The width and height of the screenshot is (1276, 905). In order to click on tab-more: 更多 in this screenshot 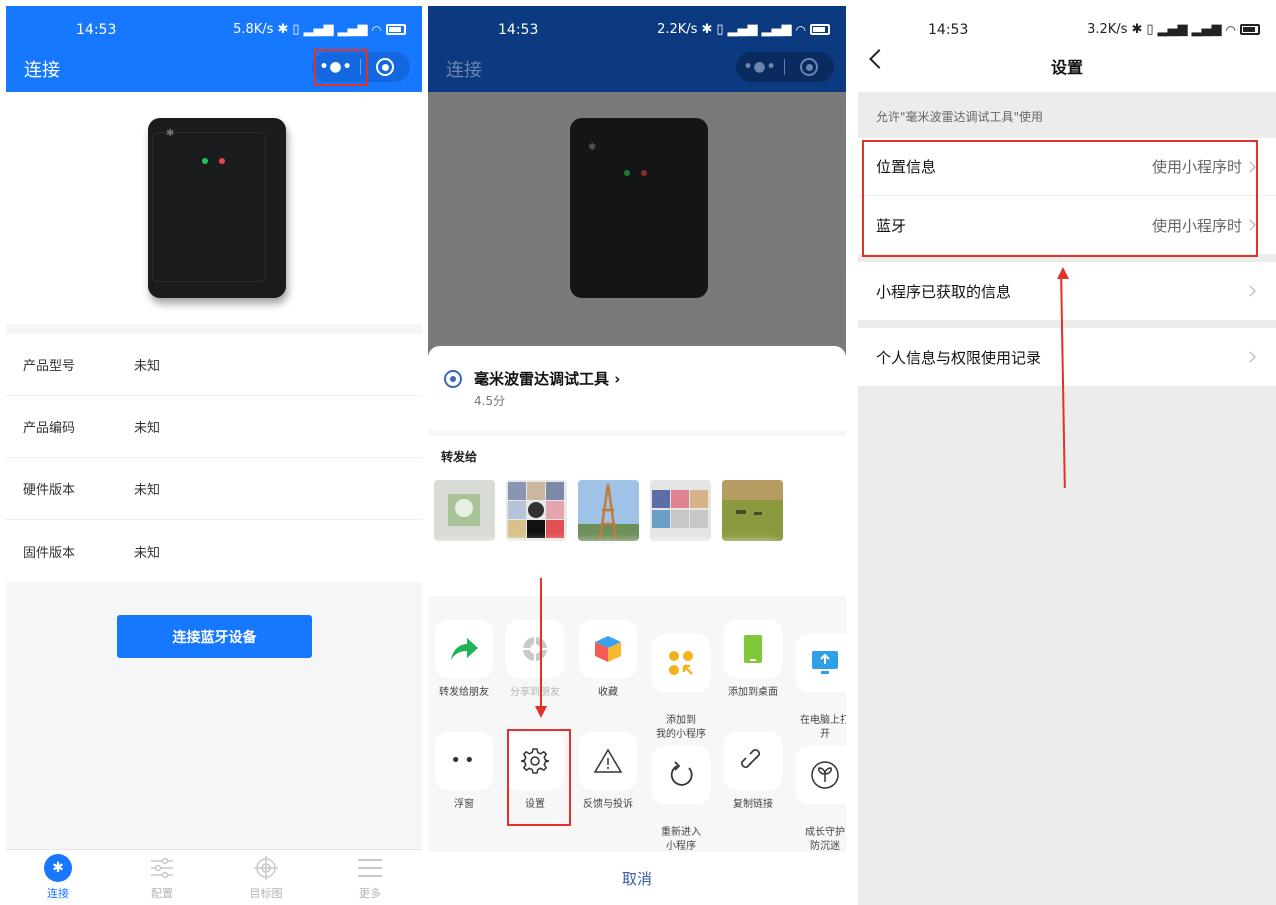, I will do `click(370, 877)`.